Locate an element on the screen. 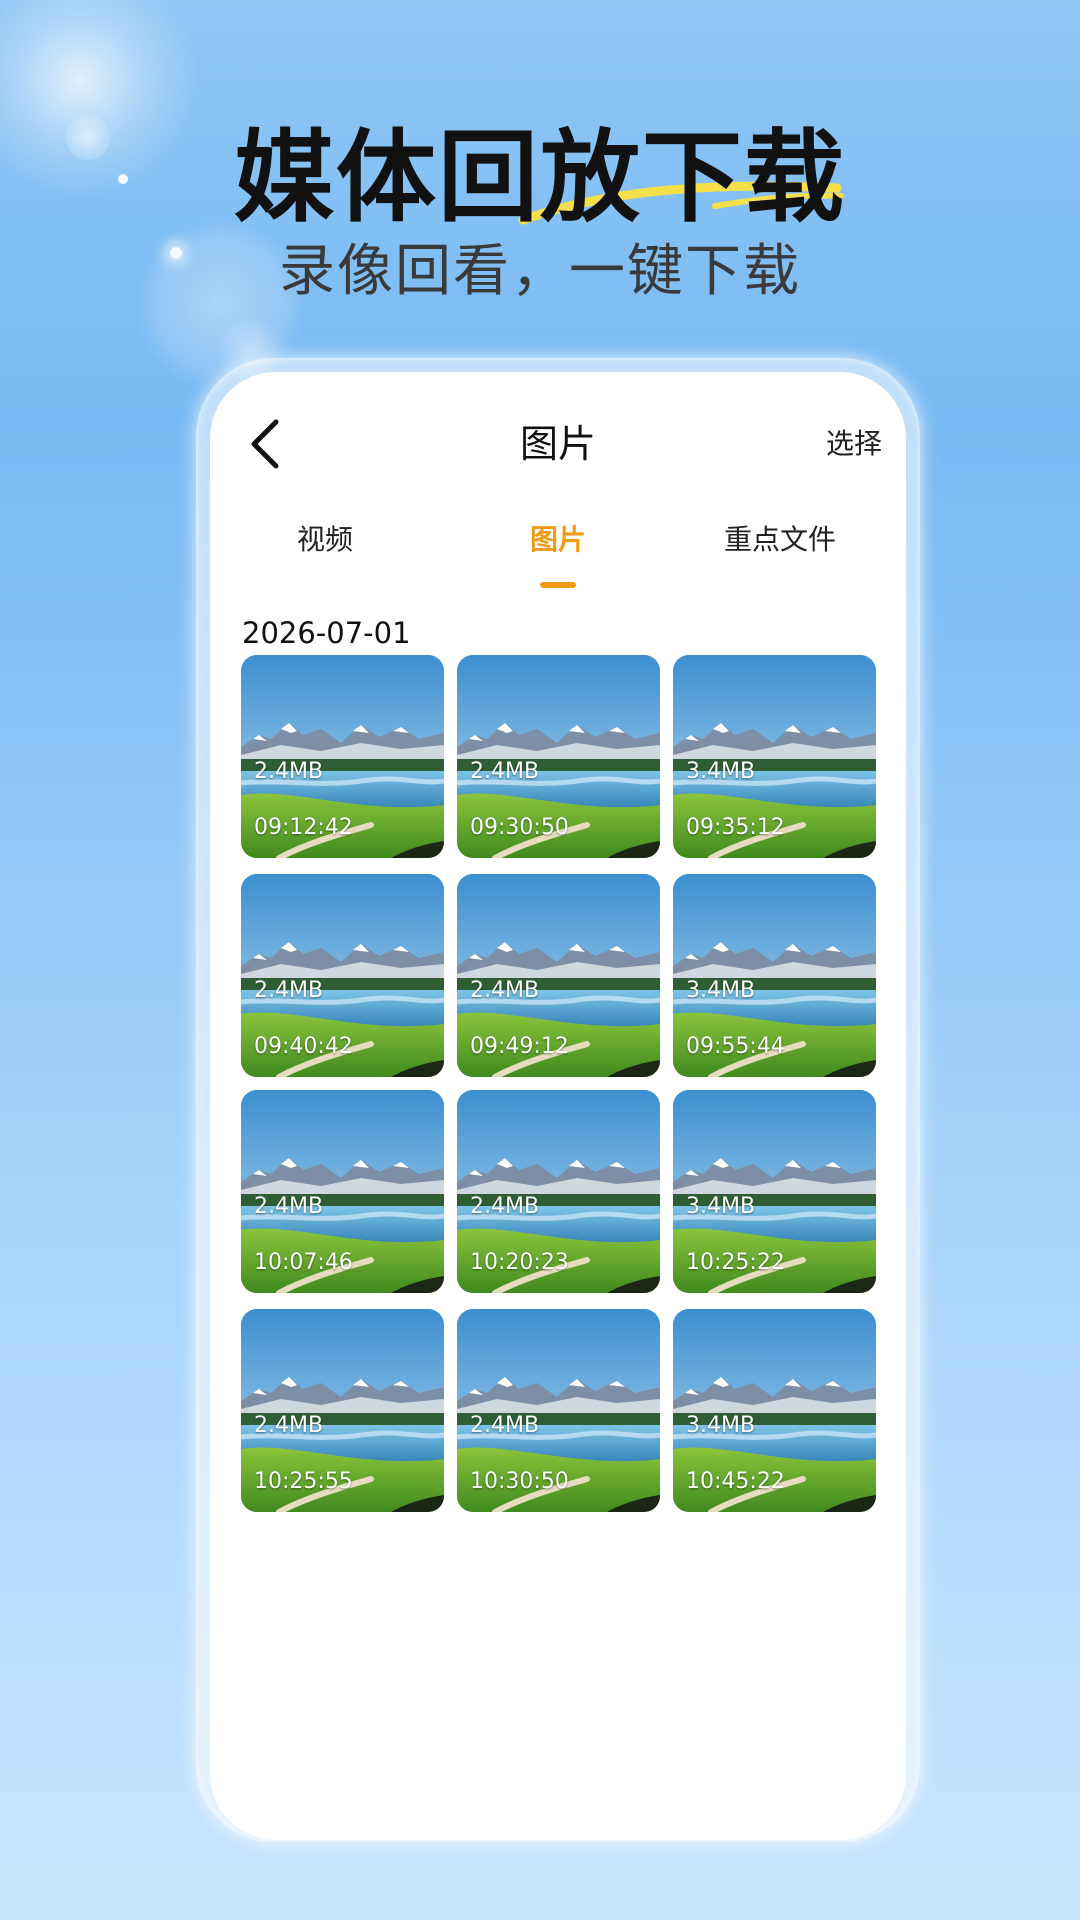 The height and width of the screenshot is (1920, 1080). capture-time-label: 10:25:22 is located at coordinates (735, 1262).